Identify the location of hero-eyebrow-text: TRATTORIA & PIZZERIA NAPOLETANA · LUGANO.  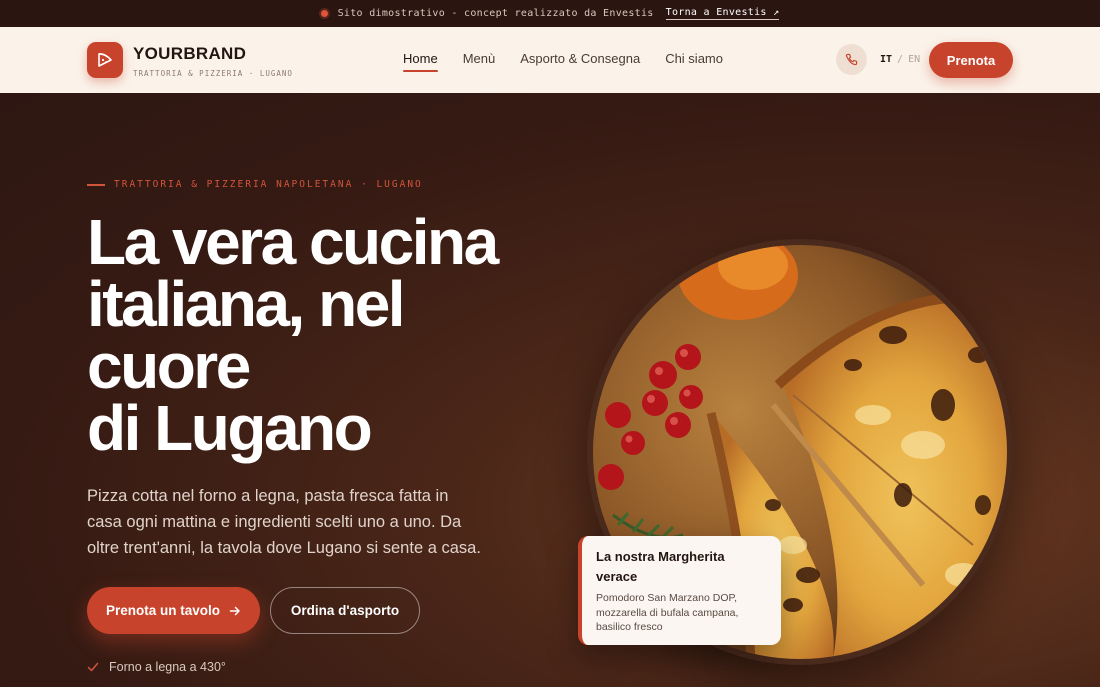
(268, 184).